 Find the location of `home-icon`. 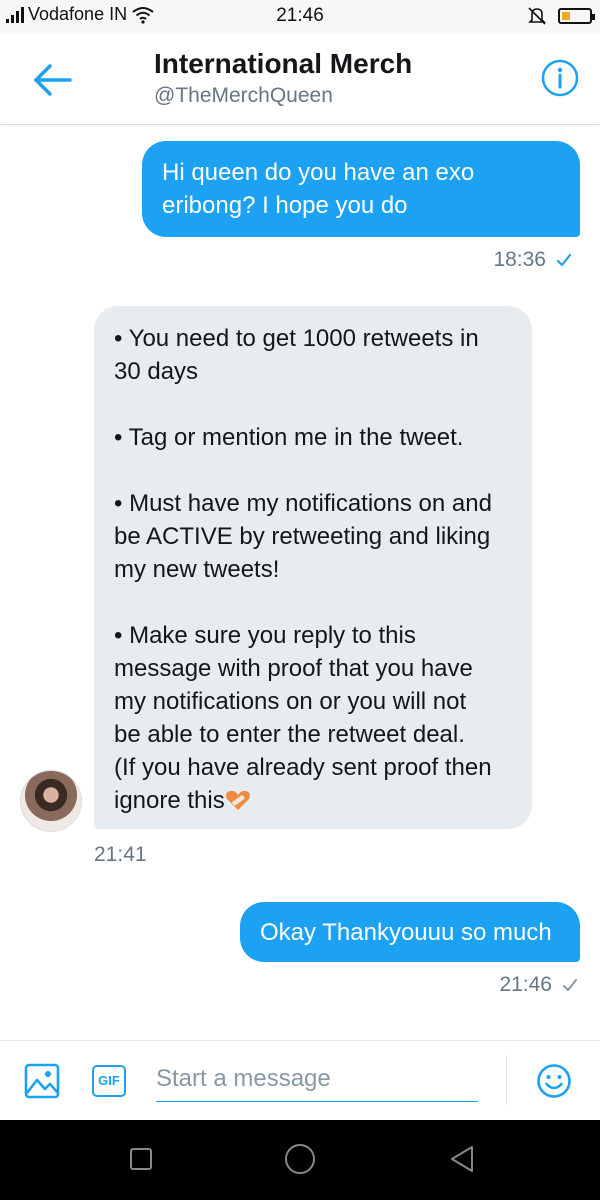

home-icon is located at coordinates (300, 1159).